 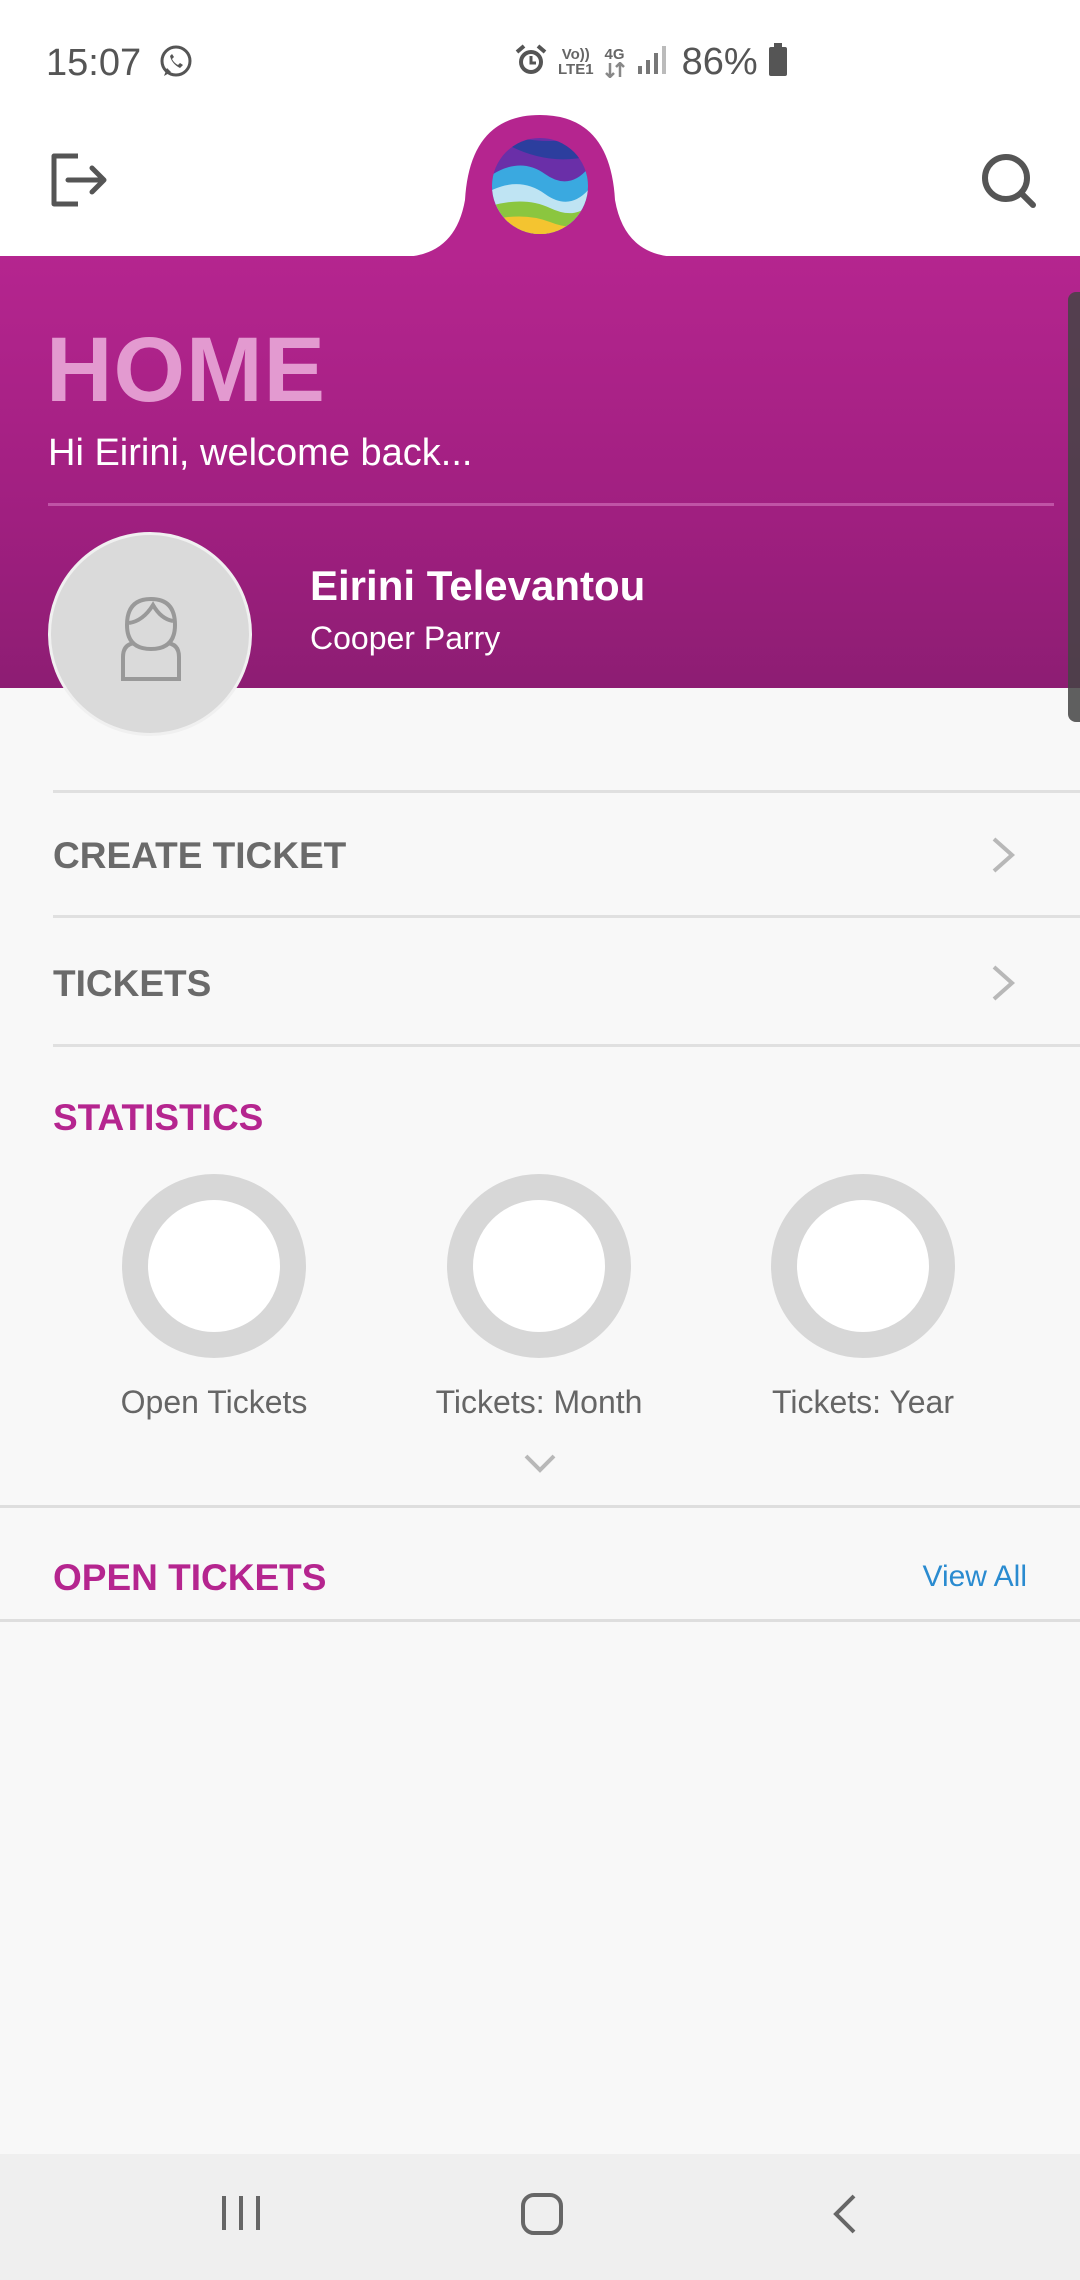 I want to click on stat-tickets-month: Tickets: Month, so click(x=539, y=1297).